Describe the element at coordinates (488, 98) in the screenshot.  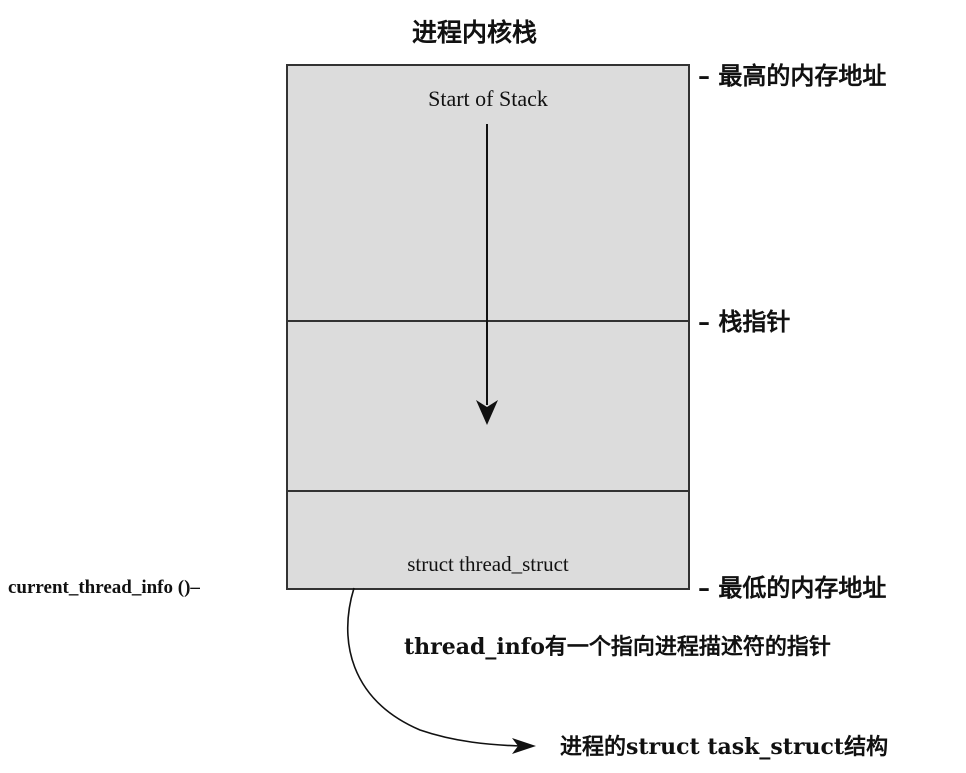
I see `start-of-stack-label: Start of Stack` at that location.